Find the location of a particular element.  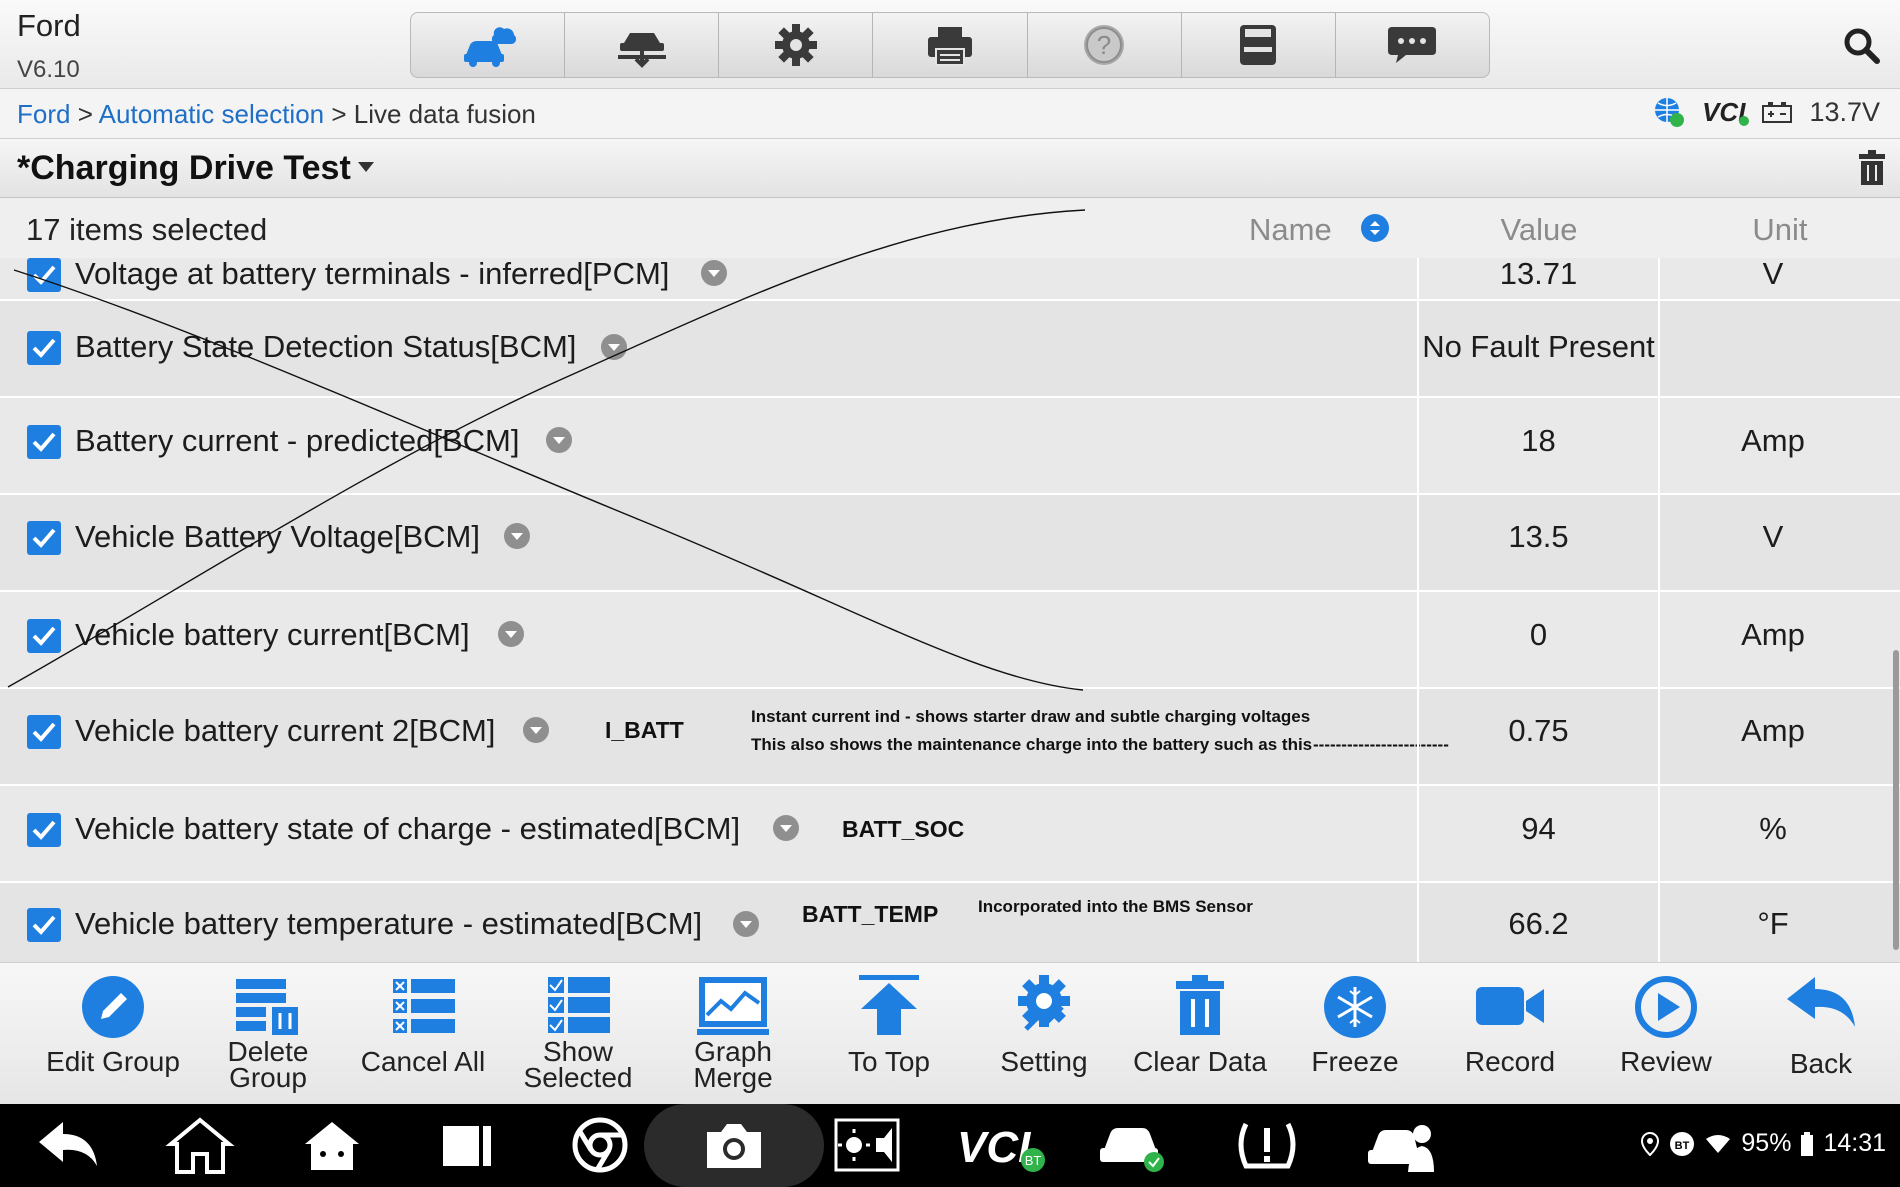

show-selected-button: Show Selected is located at coordinates (578, 1034).